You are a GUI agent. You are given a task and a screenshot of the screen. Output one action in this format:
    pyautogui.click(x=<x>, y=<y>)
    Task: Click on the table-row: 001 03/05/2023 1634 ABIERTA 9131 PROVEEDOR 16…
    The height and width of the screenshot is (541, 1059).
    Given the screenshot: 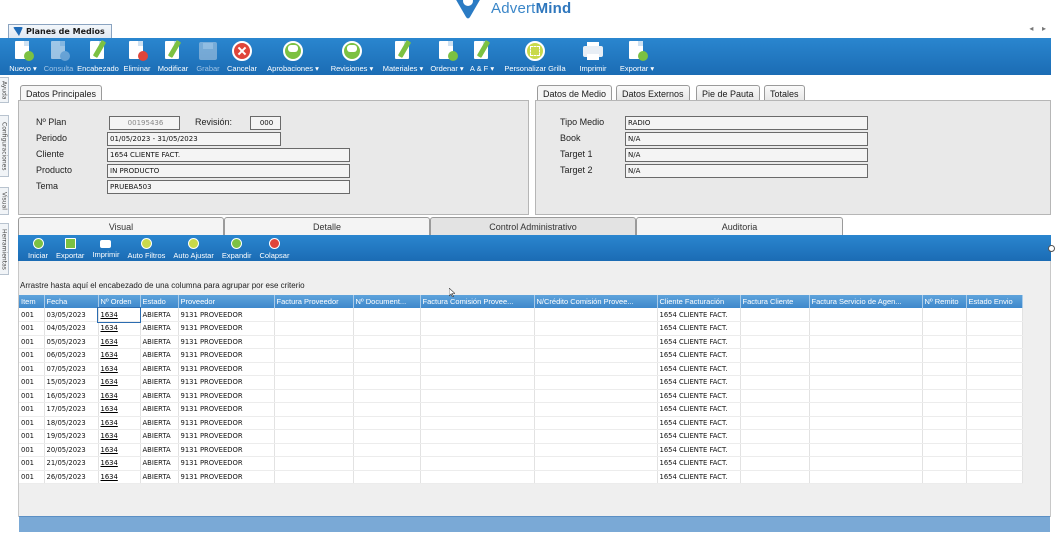 What is the action you would take?
    pyautogui.click(x=521, y=315)
    